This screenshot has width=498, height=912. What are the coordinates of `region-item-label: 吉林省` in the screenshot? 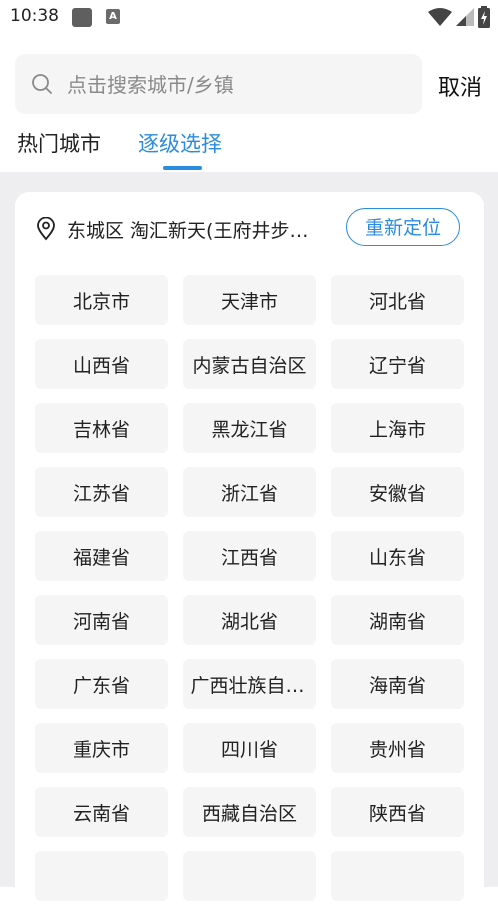 It's located at (101, 429).